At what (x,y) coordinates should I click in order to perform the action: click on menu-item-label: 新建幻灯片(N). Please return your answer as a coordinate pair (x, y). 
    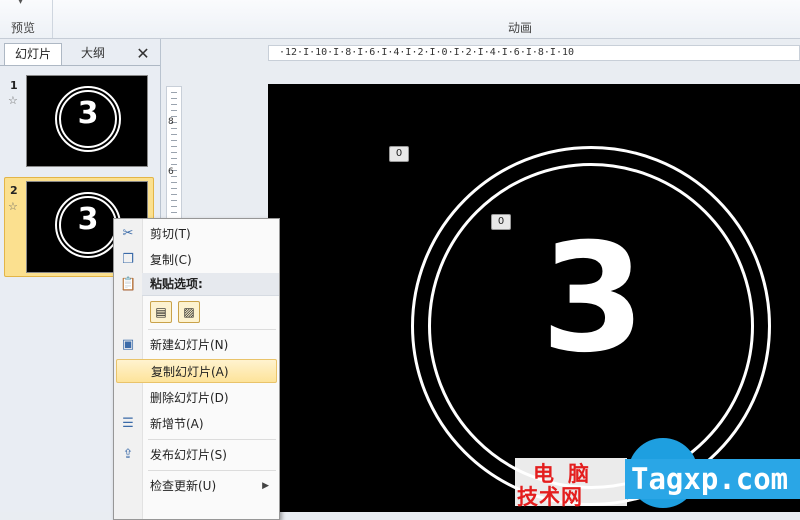
    Looking at the image, I should click on (189, 345).